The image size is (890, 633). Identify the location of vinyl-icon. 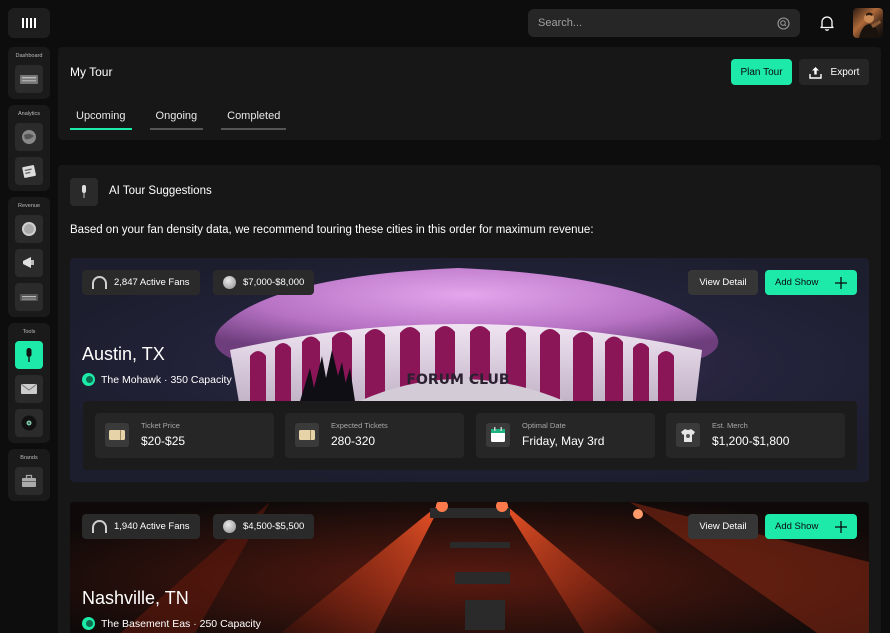
(29, 423).